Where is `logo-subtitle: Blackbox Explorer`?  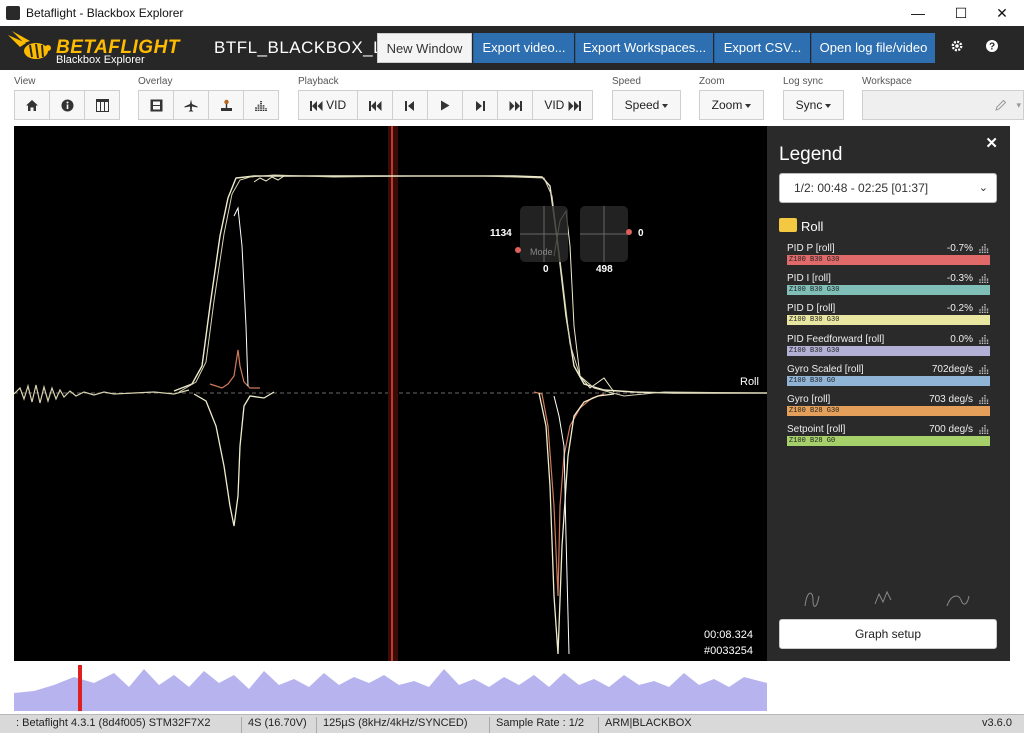 logo-subtitle: Blackbox Explorer is located at coordinates (100, 60).